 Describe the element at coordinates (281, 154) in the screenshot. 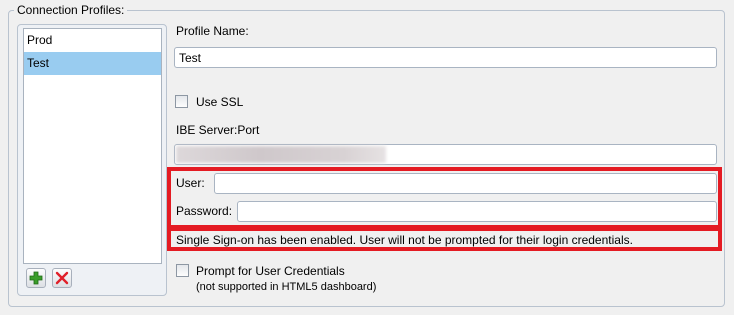

I see `redacted-server-value` at that location.